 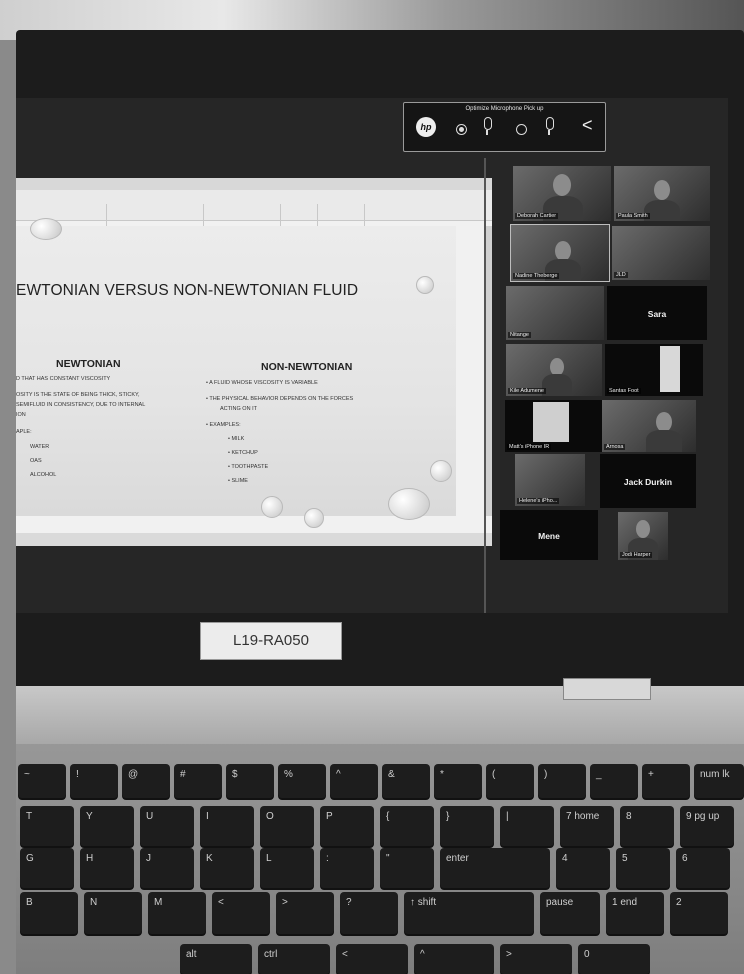 I want to click on key-: {, so click(x=407, y=826).